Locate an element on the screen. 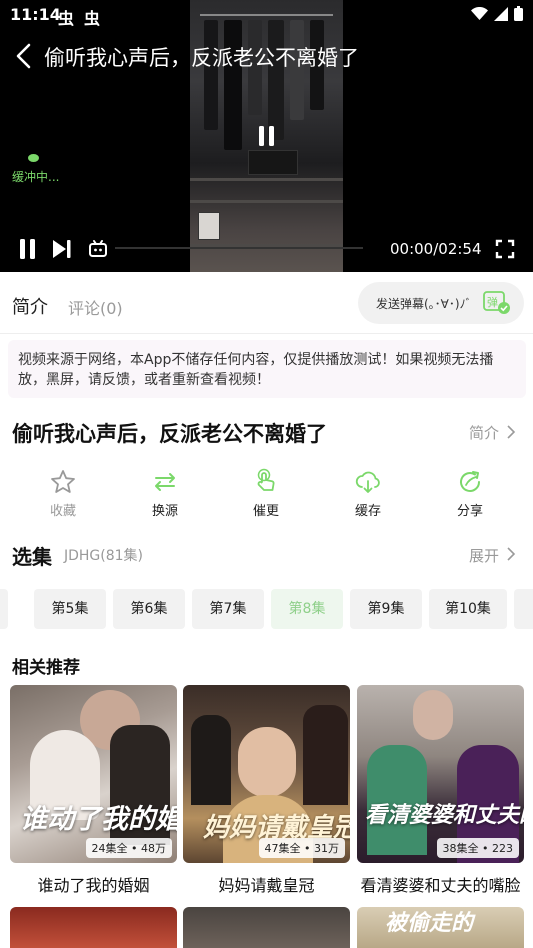 Image resolution: width=533 pixels, height=948 pixels. pause-icon is located at coordinates (267, 136).